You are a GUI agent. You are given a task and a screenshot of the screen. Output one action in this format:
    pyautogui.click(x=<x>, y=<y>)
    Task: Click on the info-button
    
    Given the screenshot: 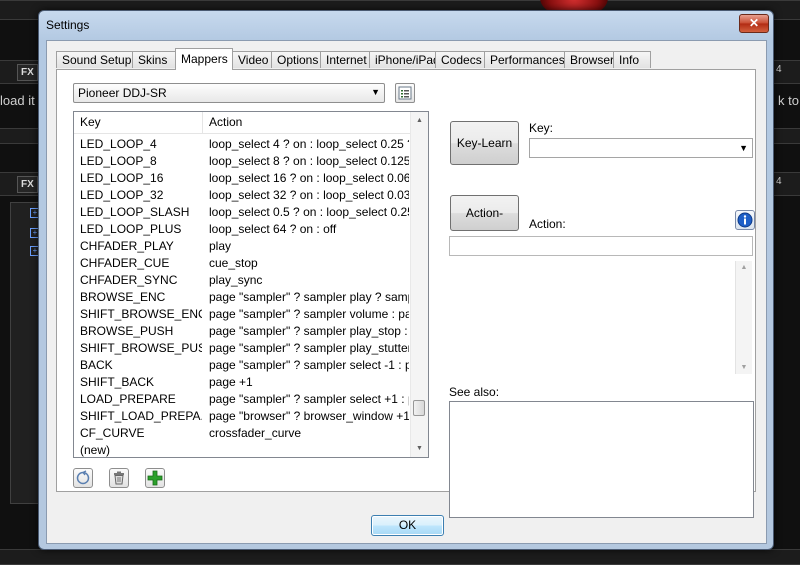 What is the action you would take?
    pyautogui.click(x=745, y=220)
    